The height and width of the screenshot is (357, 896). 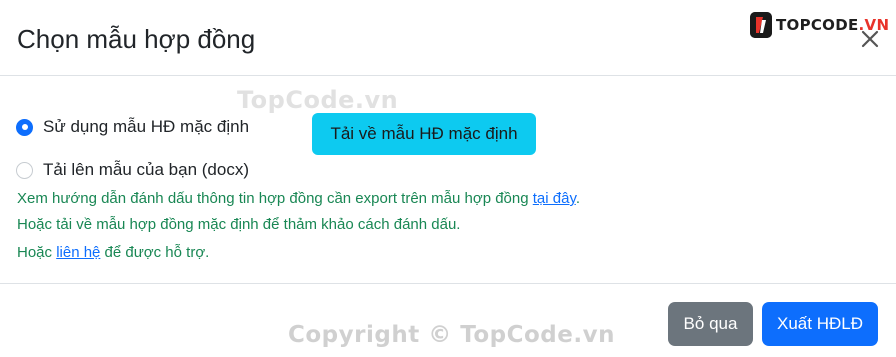 I want to click on radio-upload-template-control, so click(x=24, y=170).